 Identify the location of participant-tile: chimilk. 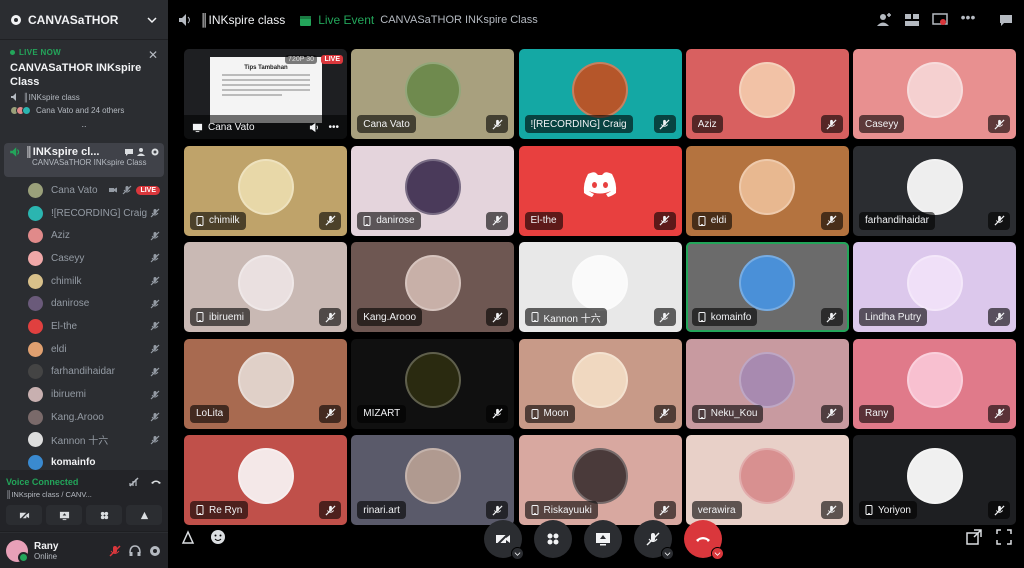
(265, 190).